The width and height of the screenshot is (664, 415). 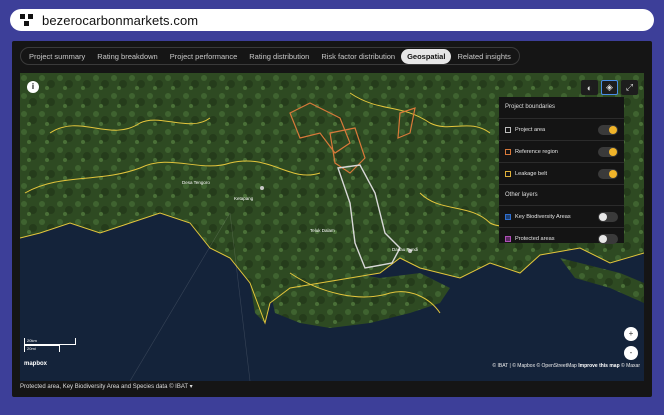 I want to click on attribution-text: © IBAT | © Mapbox © OpenStreetMap, so click(x=534, y=366).